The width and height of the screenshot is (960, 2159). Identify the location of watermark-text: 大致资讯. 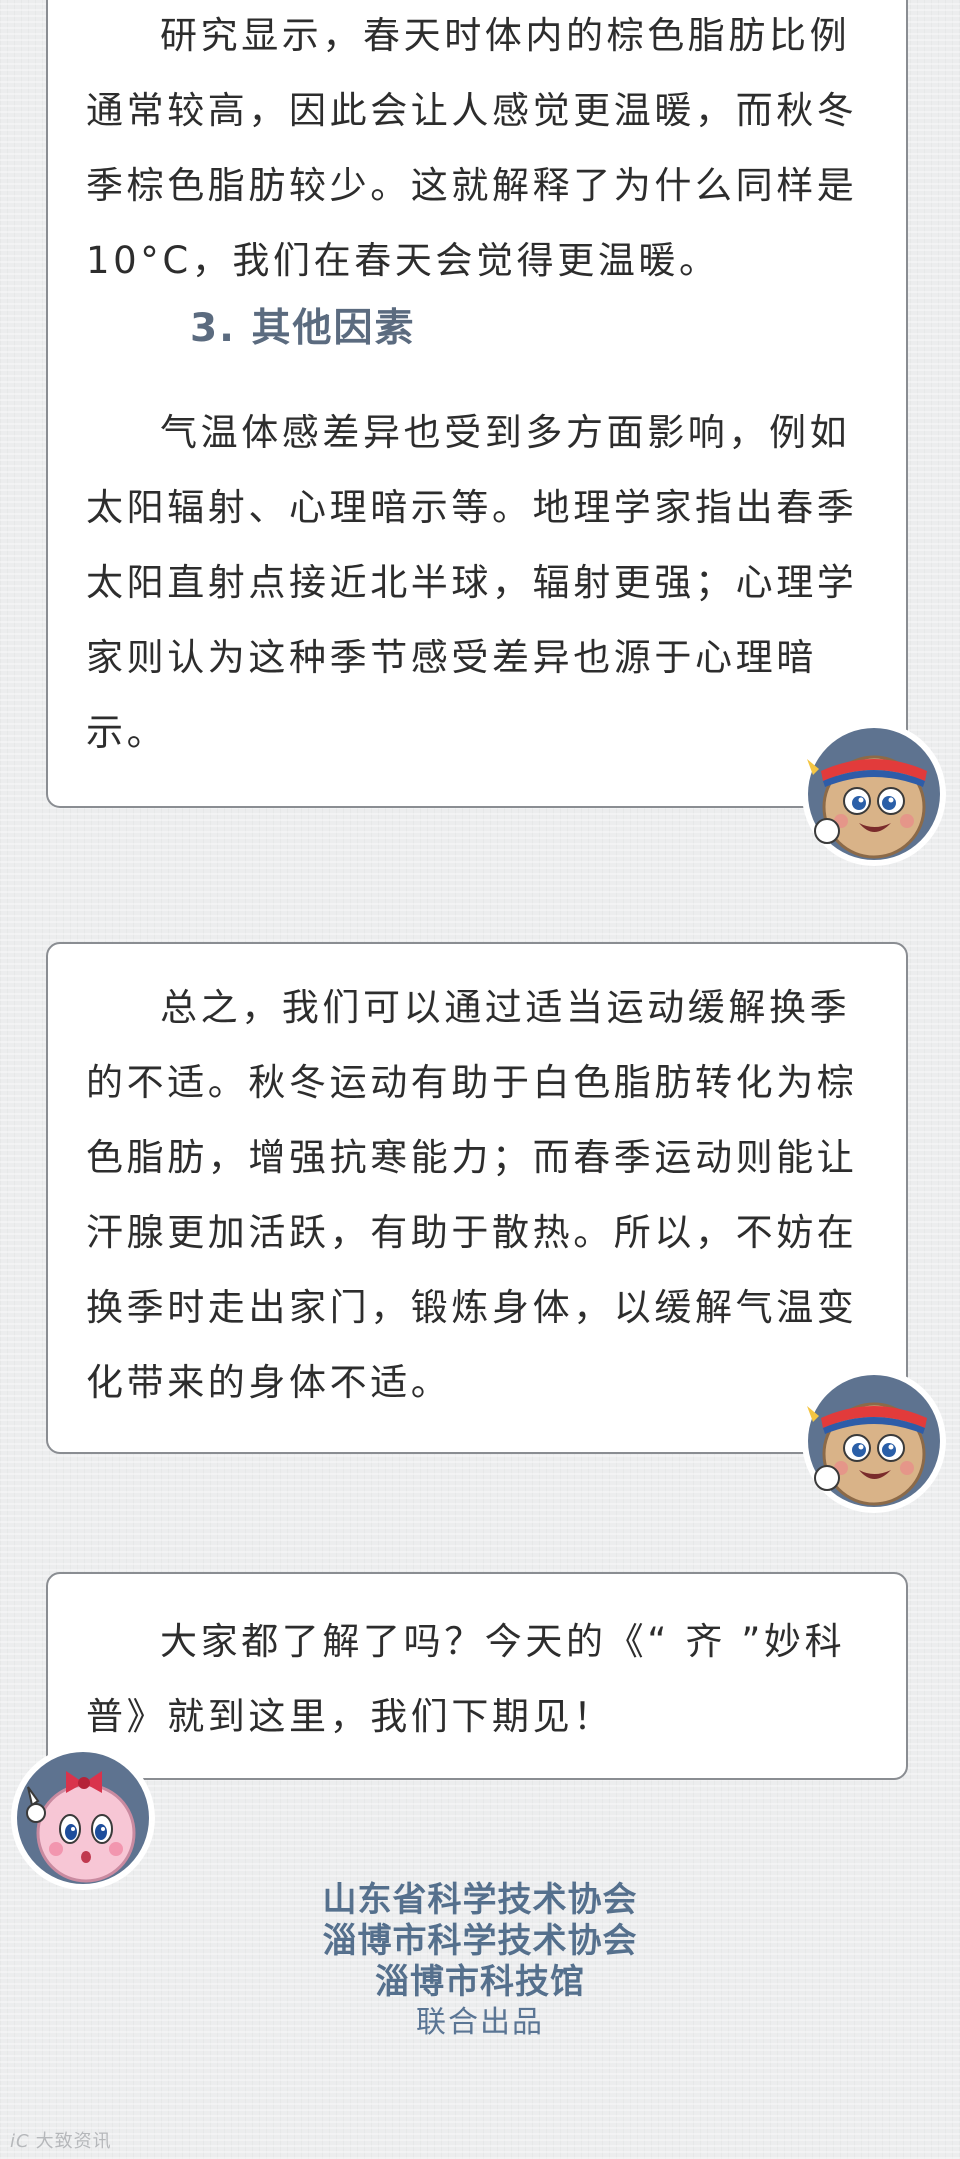
(73, 2141).